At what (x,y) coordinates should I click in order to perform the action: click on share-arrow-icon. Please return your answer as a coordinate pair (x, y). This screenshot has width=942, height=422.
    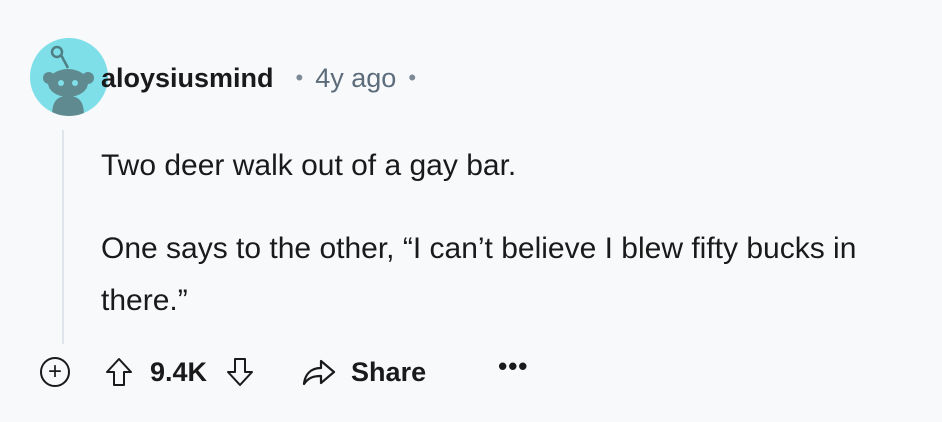
    Looking at the image, I should click on (319, 372).